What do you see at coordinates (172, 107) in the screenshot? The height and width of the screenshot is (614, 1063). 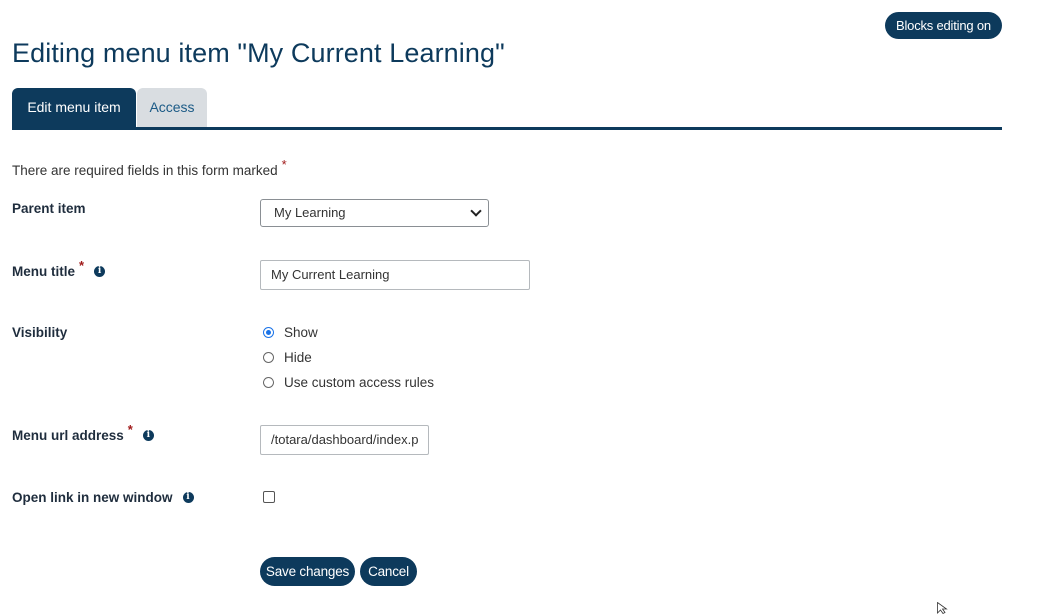 I see `tab-access: Access` at bounding box center [172, 107].